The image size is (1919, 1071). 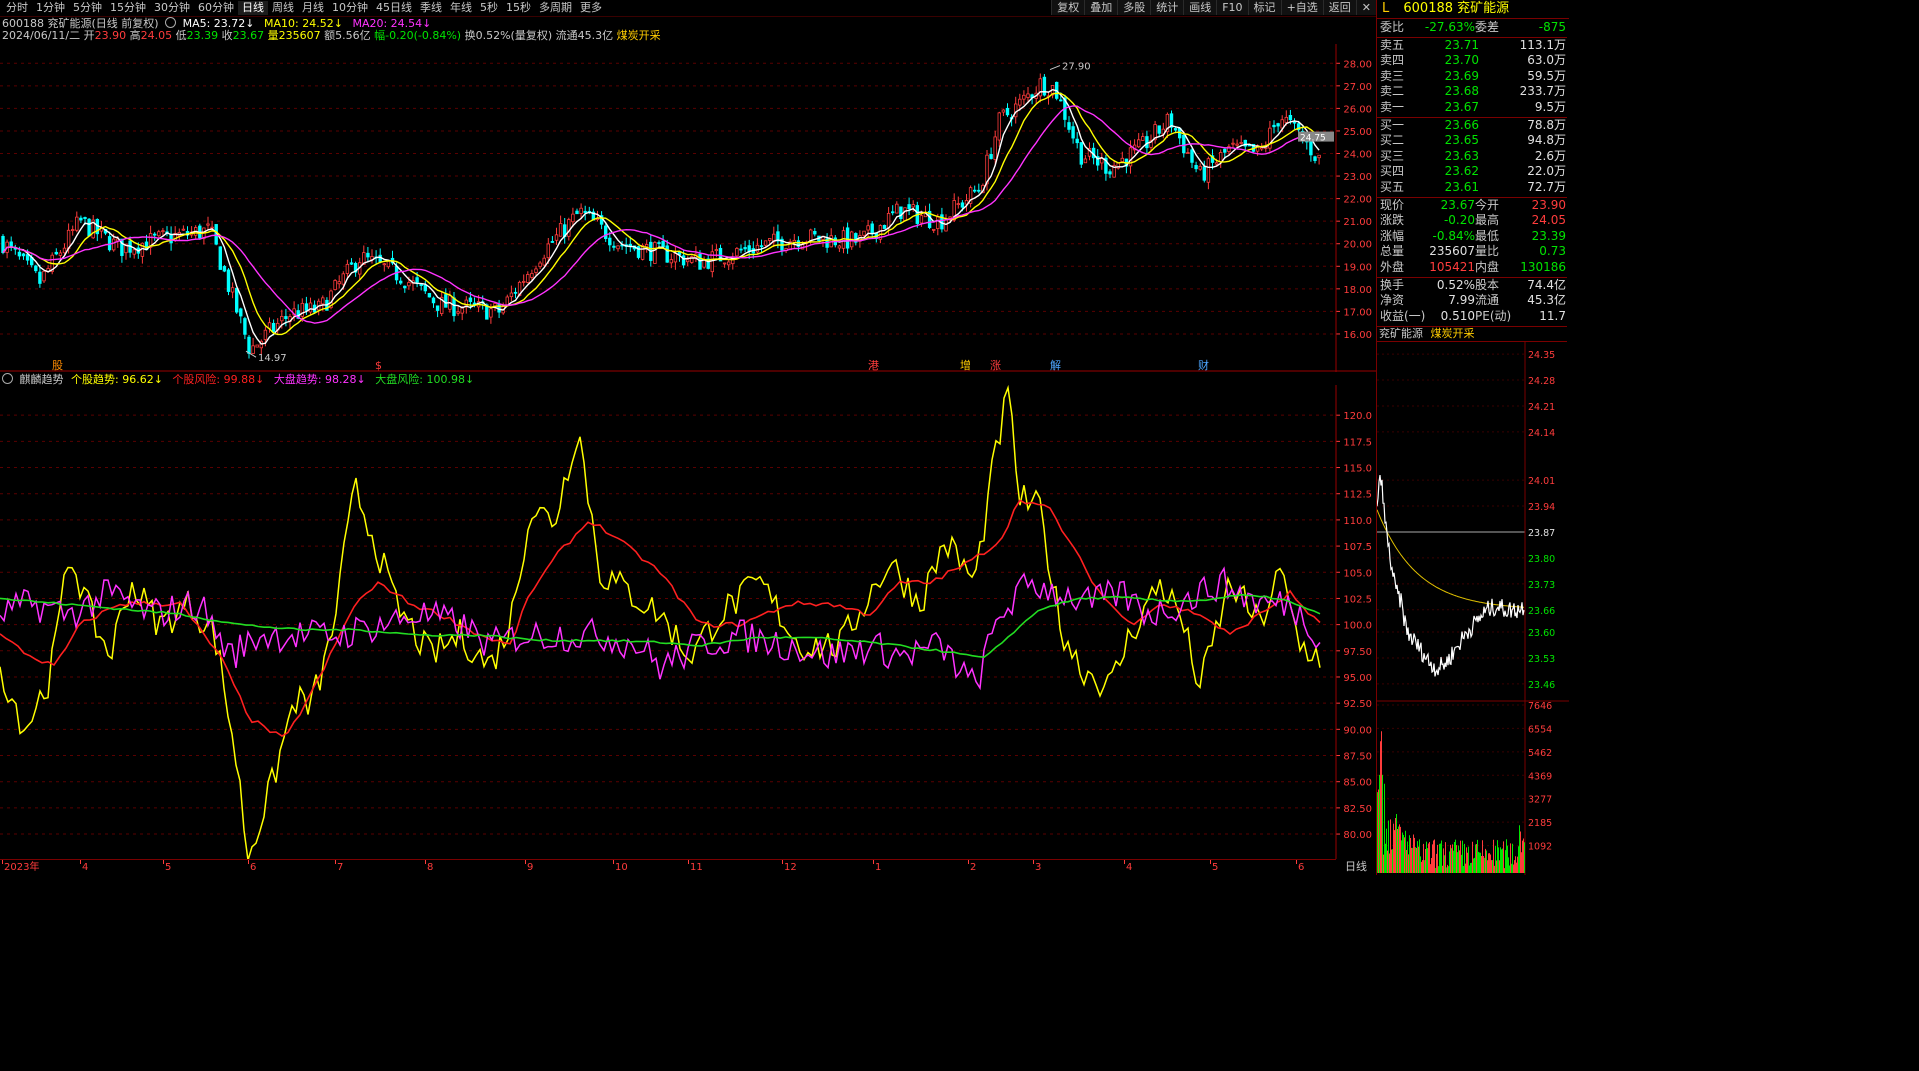 What do you see at coordinates (591, 8) in the screenshot?
I see `period-tab-16: 更多` at bounding box center [591, 8].